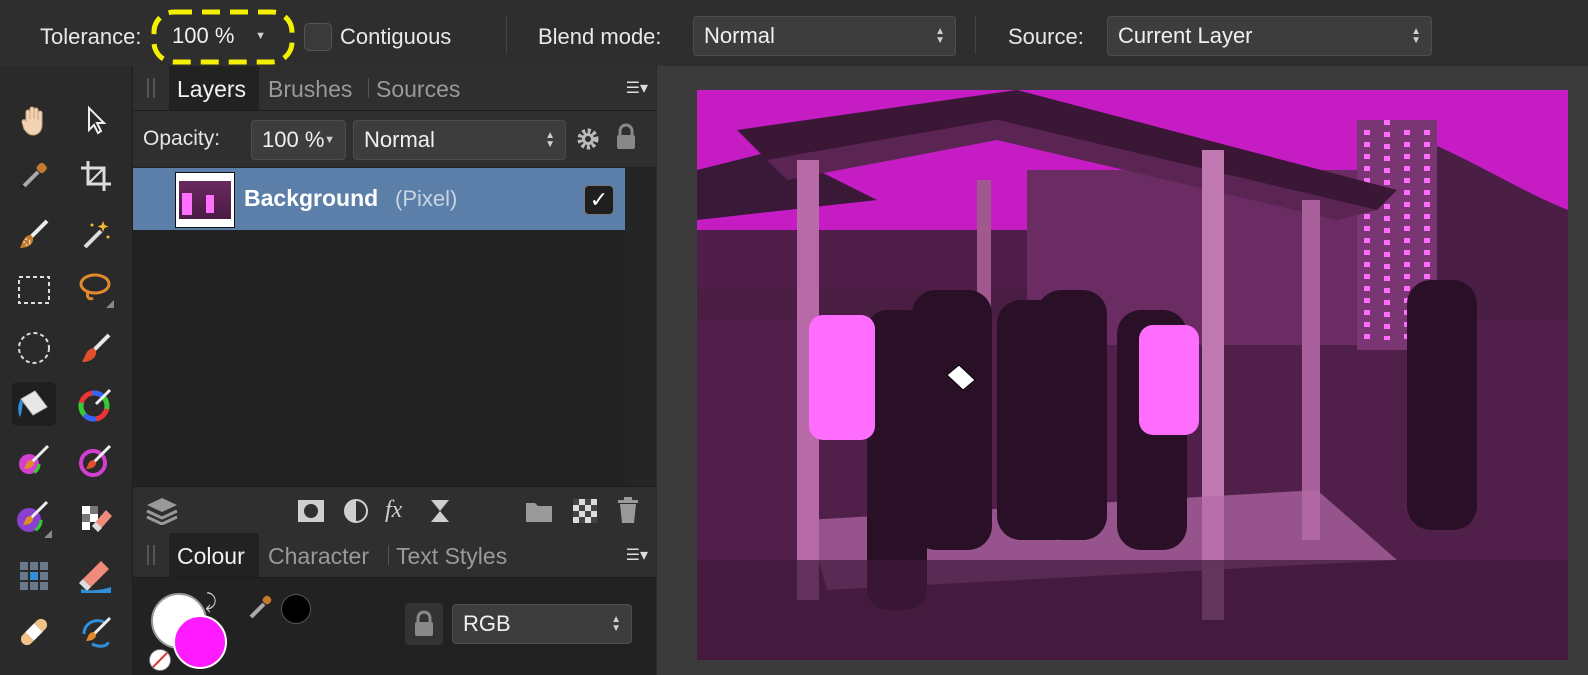 This screenshot has width=1588, height=675. I want to click on layer-blend-select: Normal ▲ ▼, so click(459, 140).